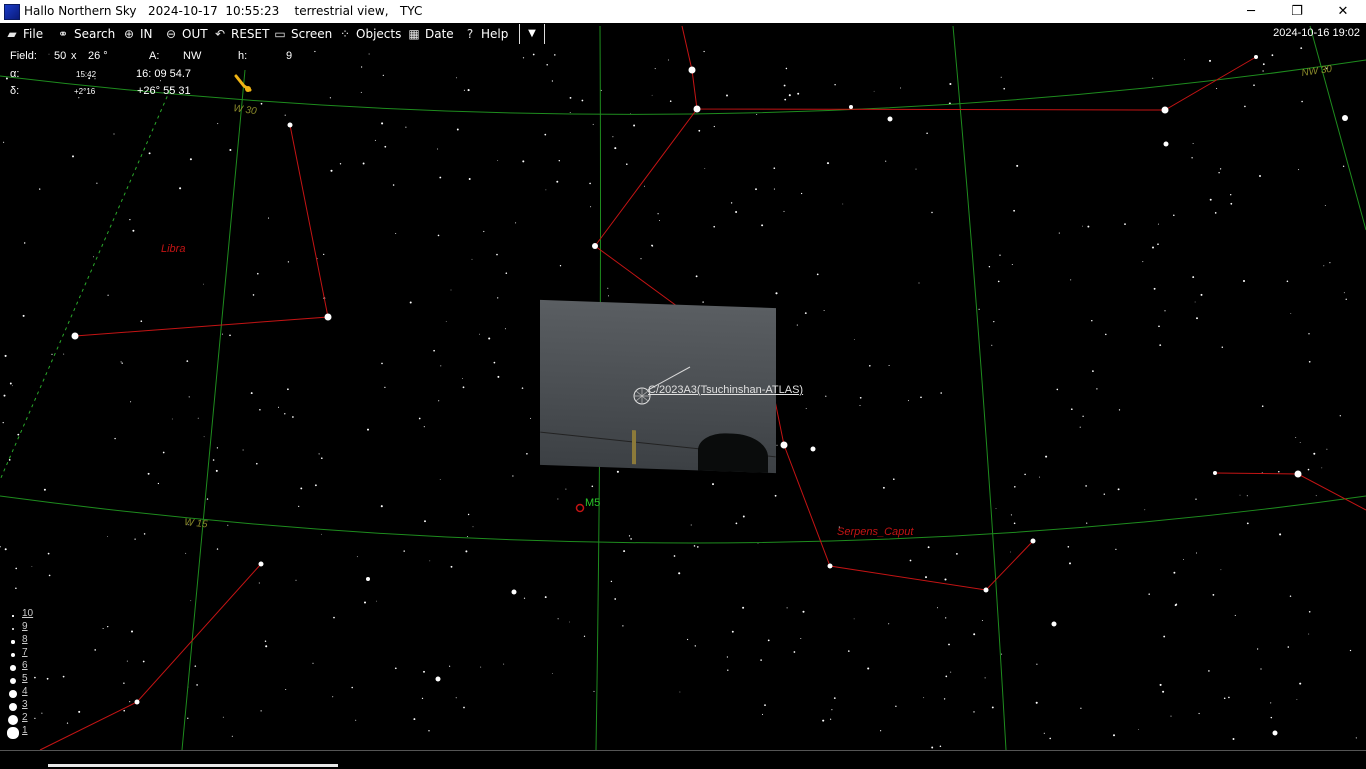 Image resolution: width=1366 pixels, height=769 pixels. I want to click on zoom-out-icon: ⊖, so click(171, 34).